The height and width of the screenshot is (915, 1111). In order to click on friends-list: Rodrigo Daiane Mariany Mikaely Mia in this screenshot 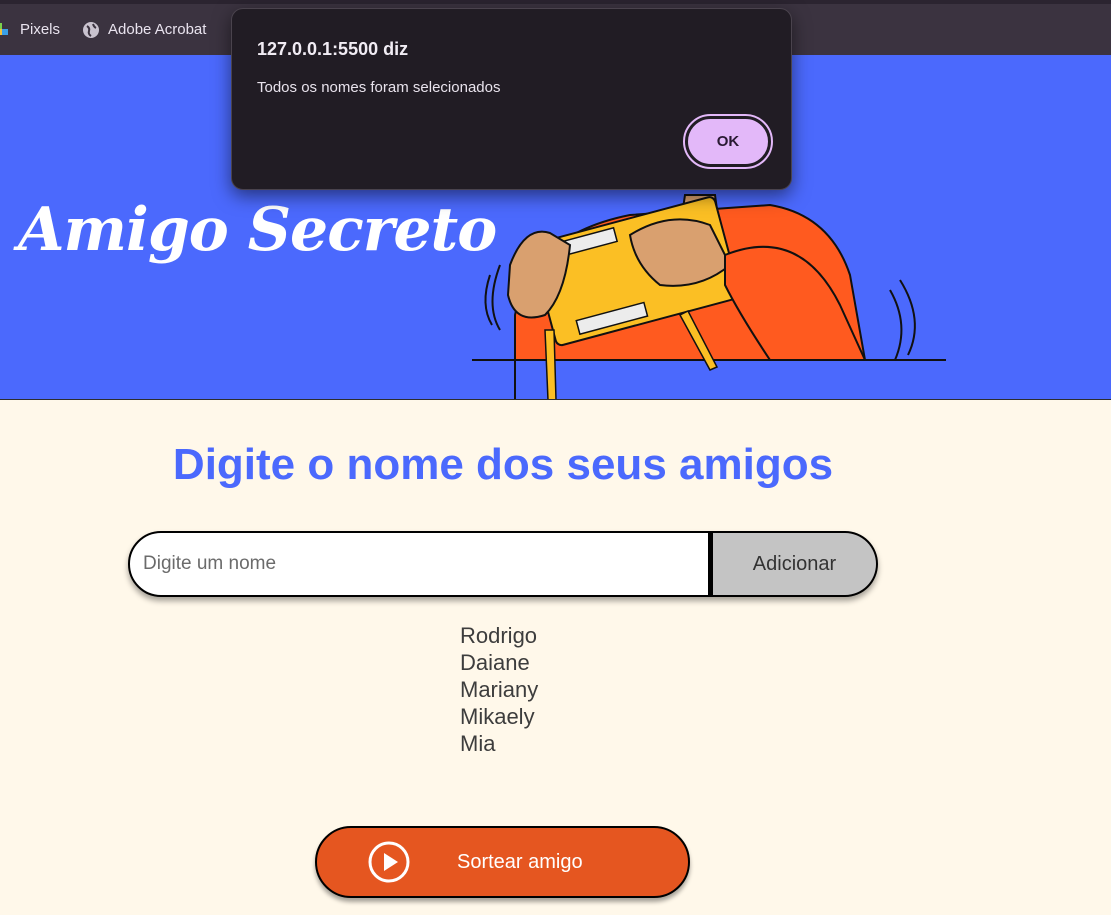, I will do `click(499, 689)`.